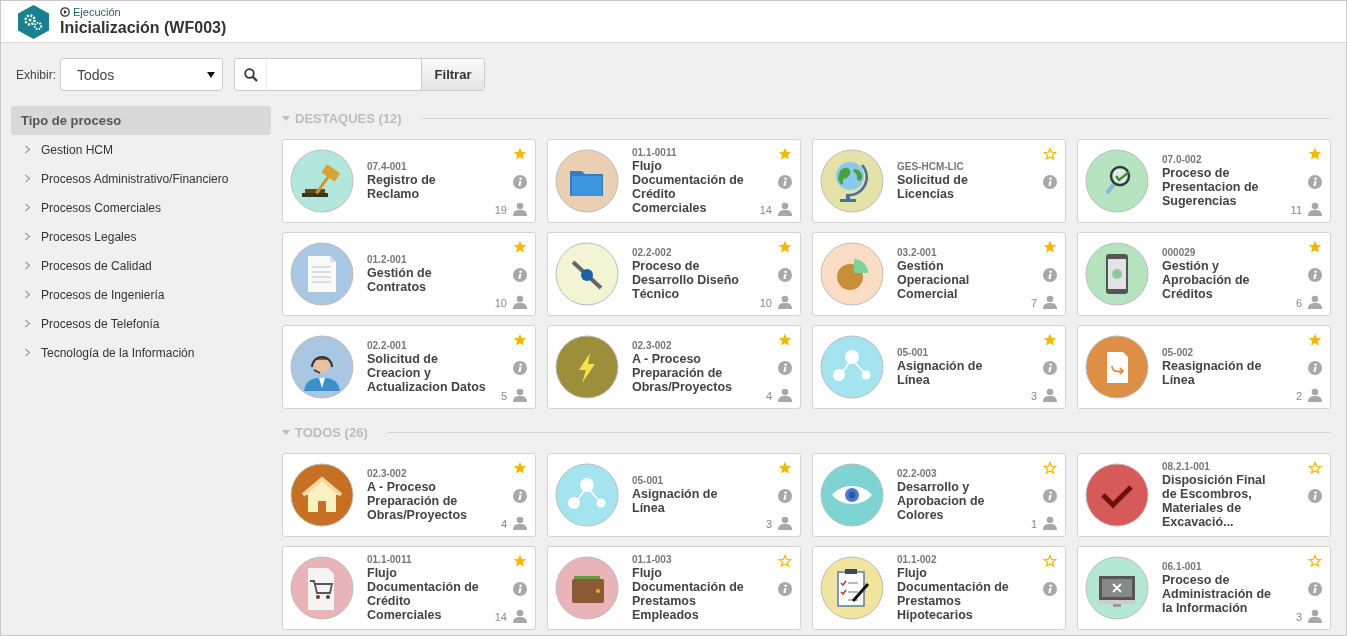  Describe the element at coordinates (686, 280) in the screenshot. I see `process-title: Proceso de Desarrollo Diseño Técnico` at that location.